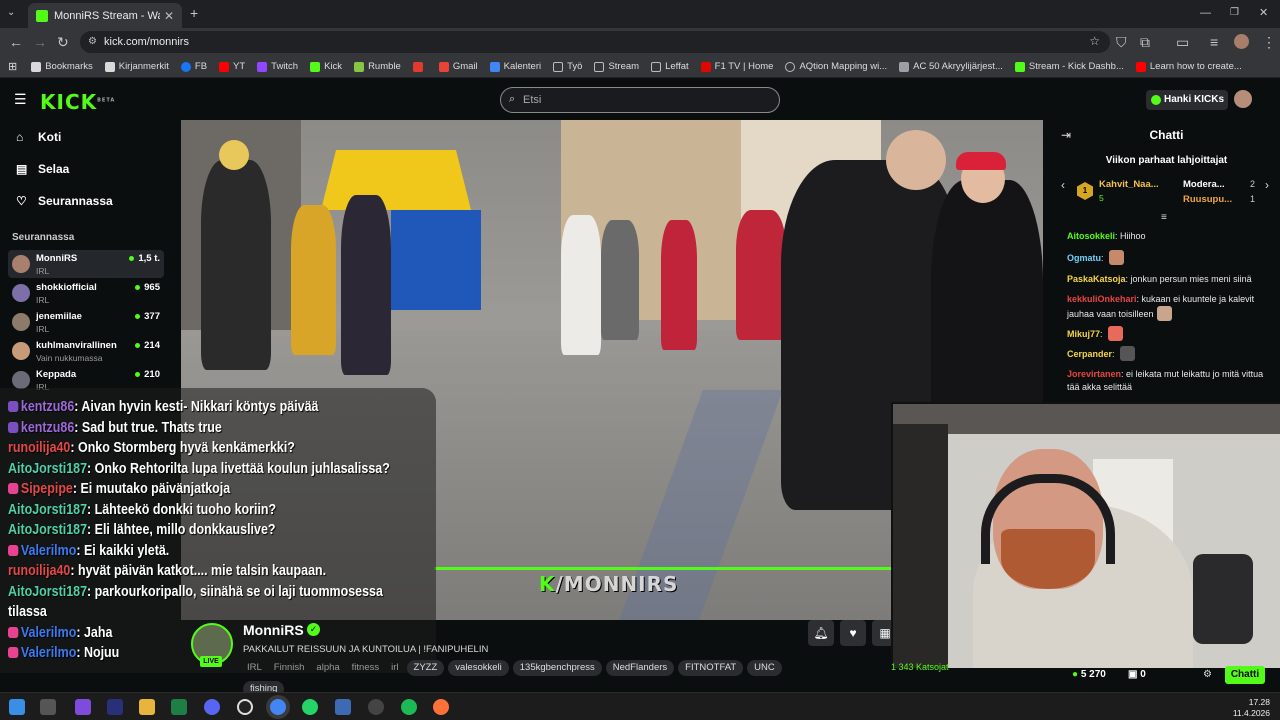  I want to click on following-channel: shokkiofficial IRL 965, so click(86, 293).